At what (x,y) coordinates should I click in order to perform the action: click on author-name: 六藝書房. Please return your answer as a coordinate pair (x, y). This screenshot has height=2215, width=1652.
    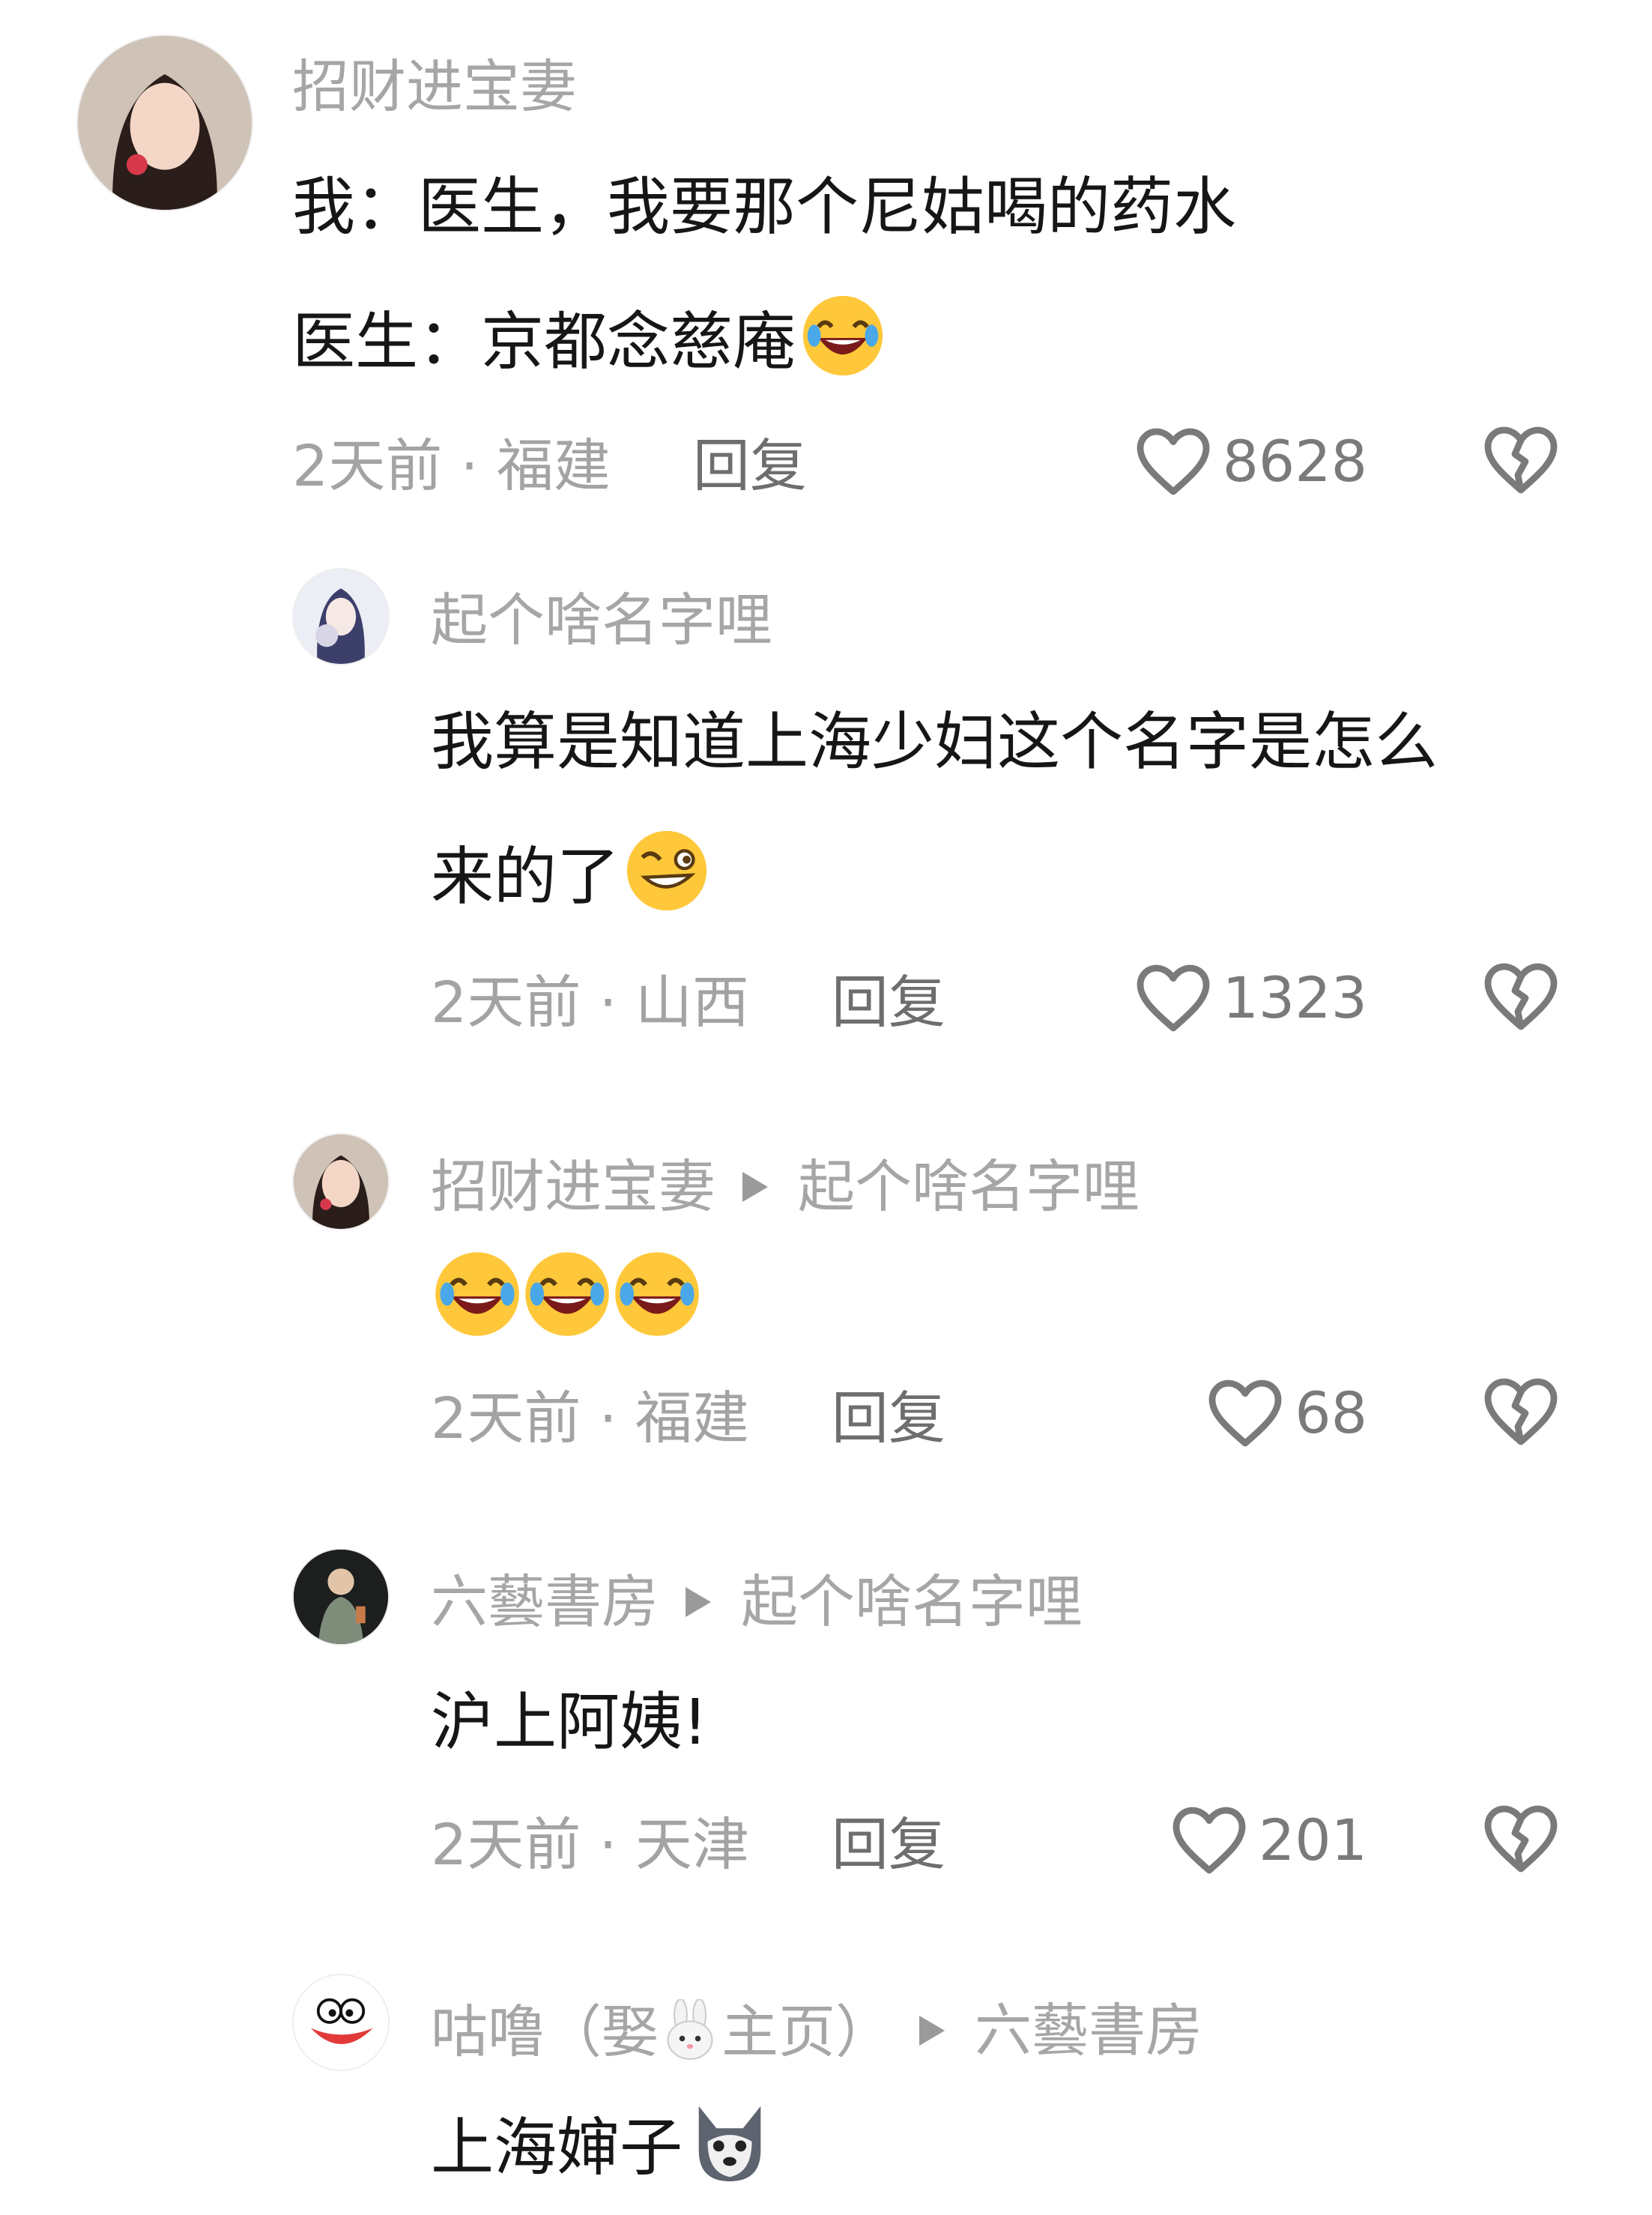
    Looking at the image, I should click on (545, 1602).